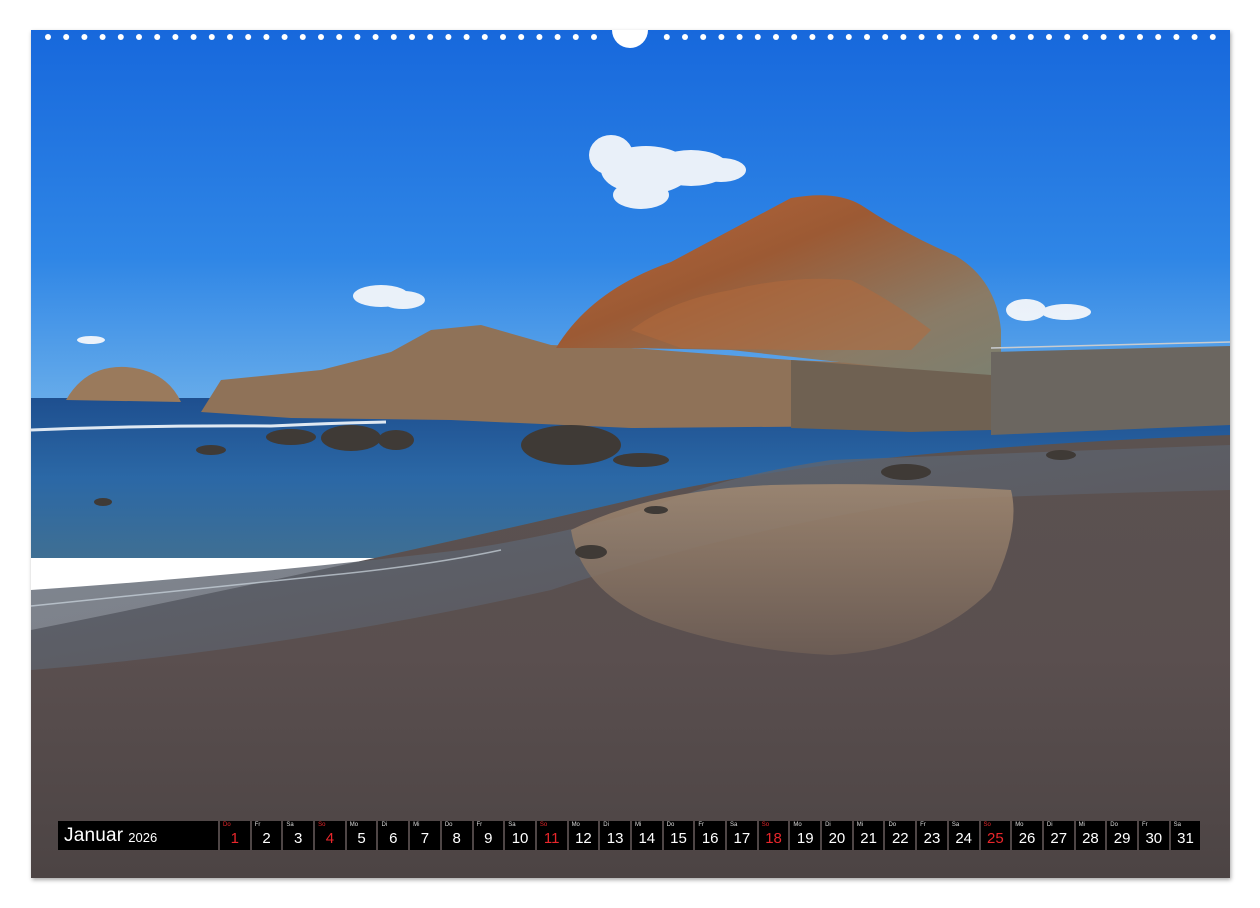  I want to click on day-number: 14, so click(647, 838).